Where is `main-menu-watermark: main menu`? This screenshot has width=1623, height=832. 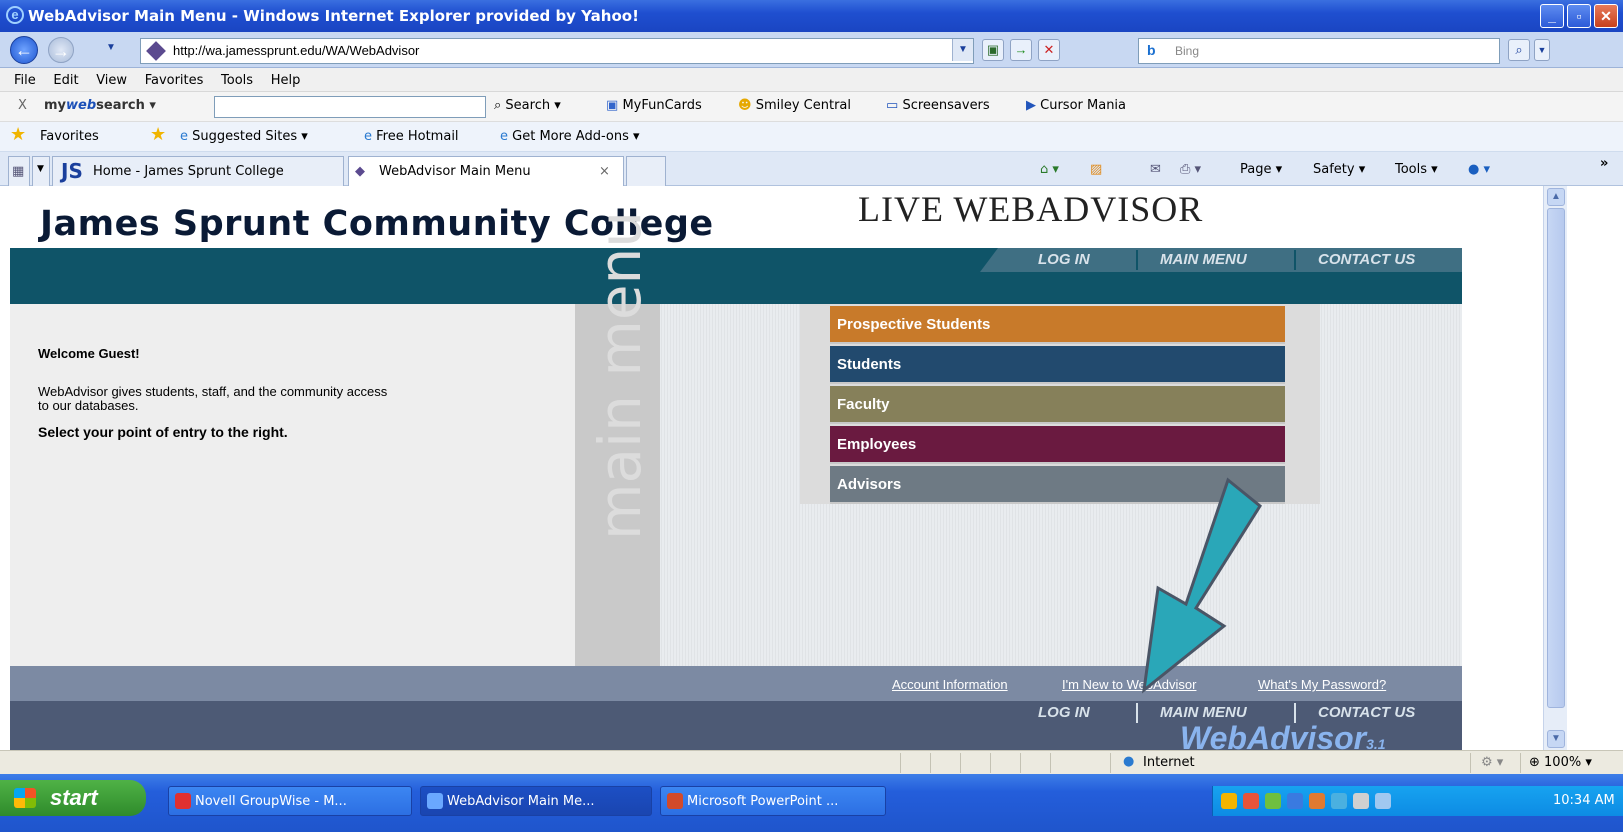
main-menu-watermark: main menu is located at coordinates (620, 375).